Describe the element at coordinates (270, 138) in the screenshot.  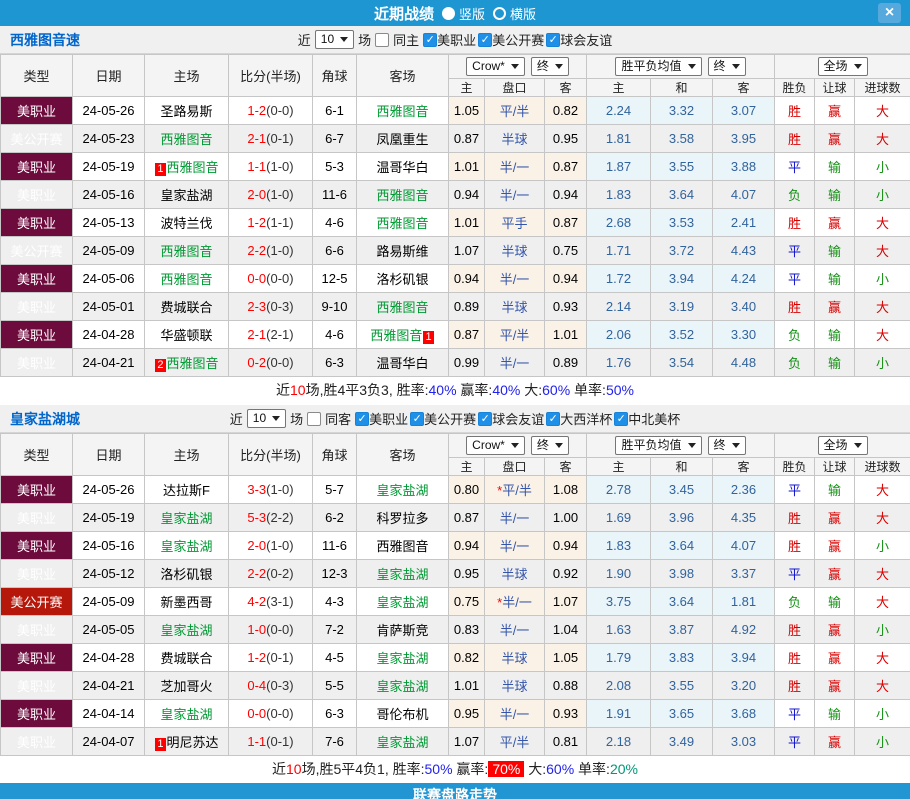
I see `score-cell: 2-1(0-1)` at that location.